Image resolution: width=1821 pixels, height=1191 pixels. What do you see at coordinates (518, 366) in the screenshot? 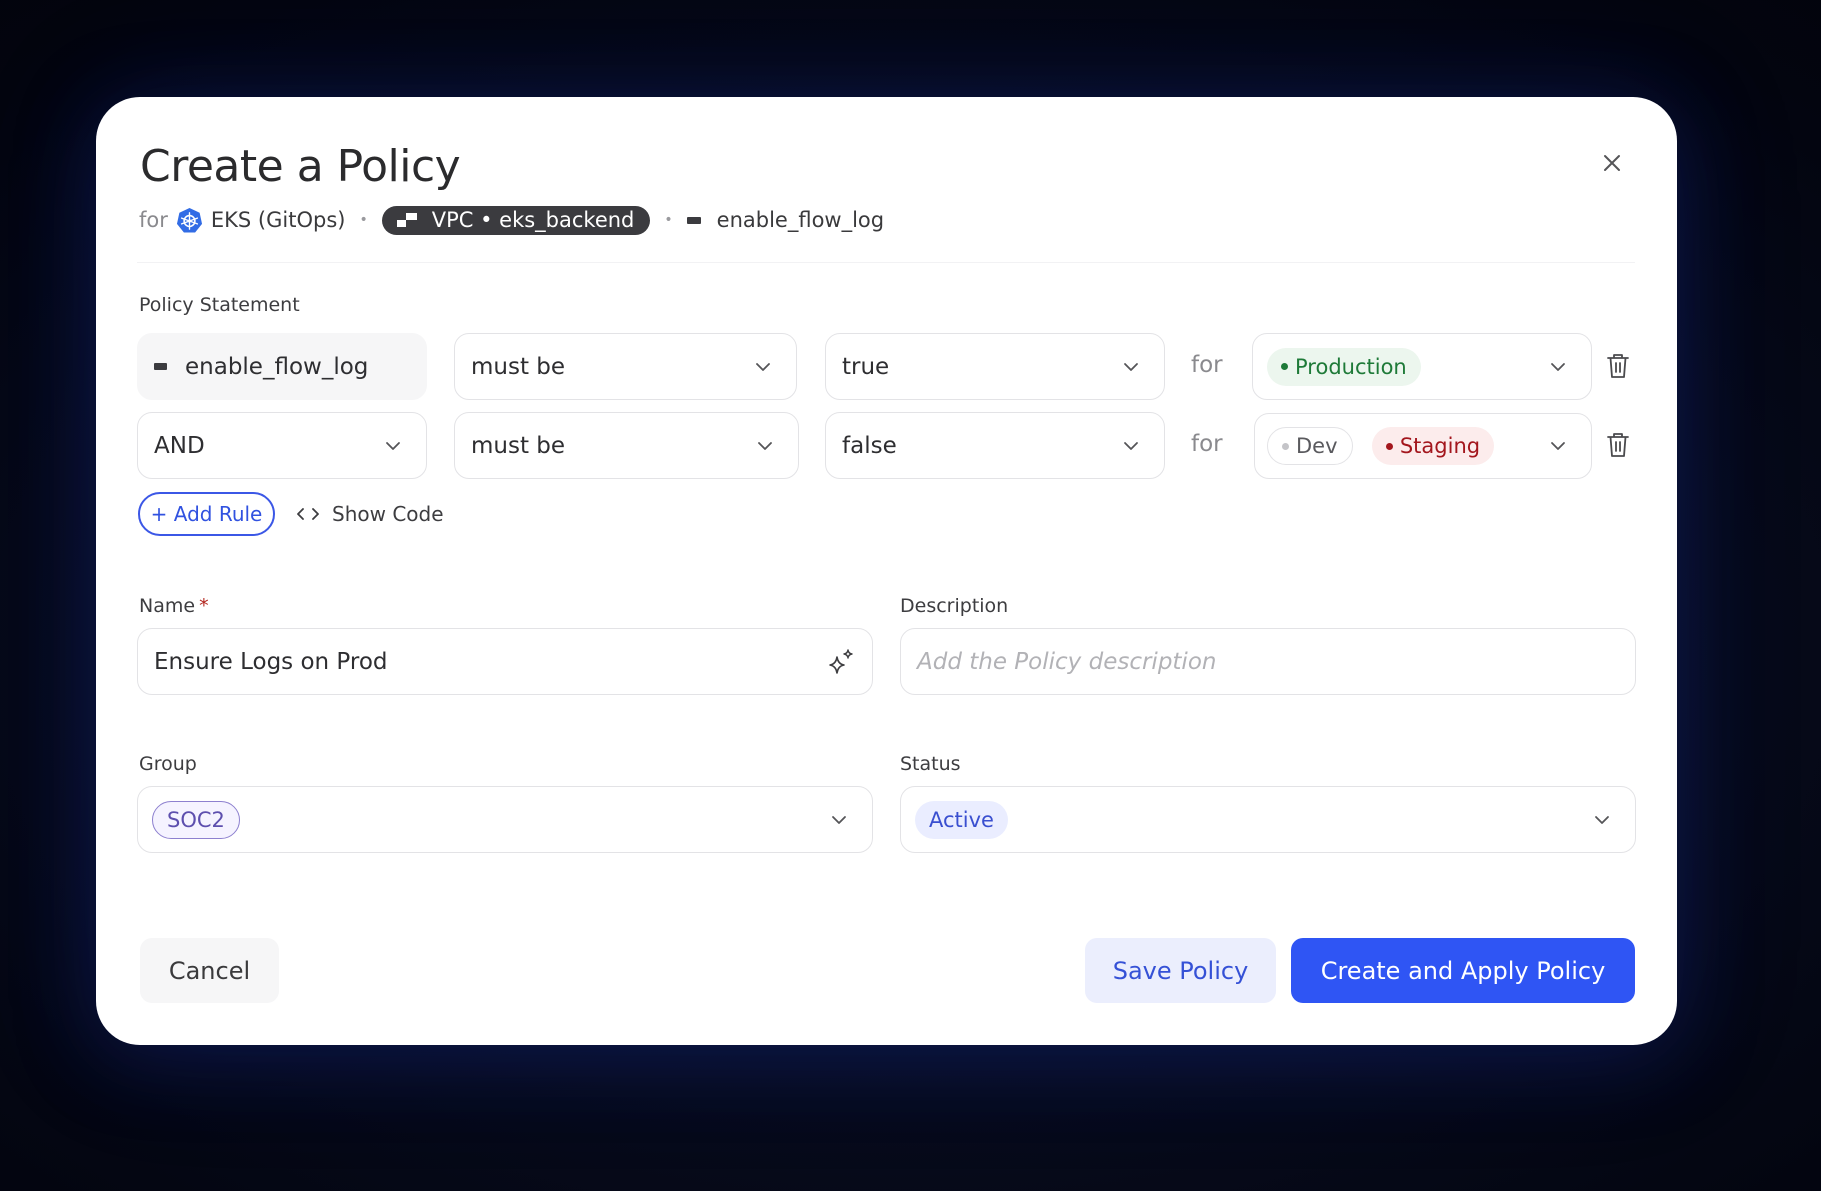
I see `rule-1-operator: must be` at bounding box center [518, 366].